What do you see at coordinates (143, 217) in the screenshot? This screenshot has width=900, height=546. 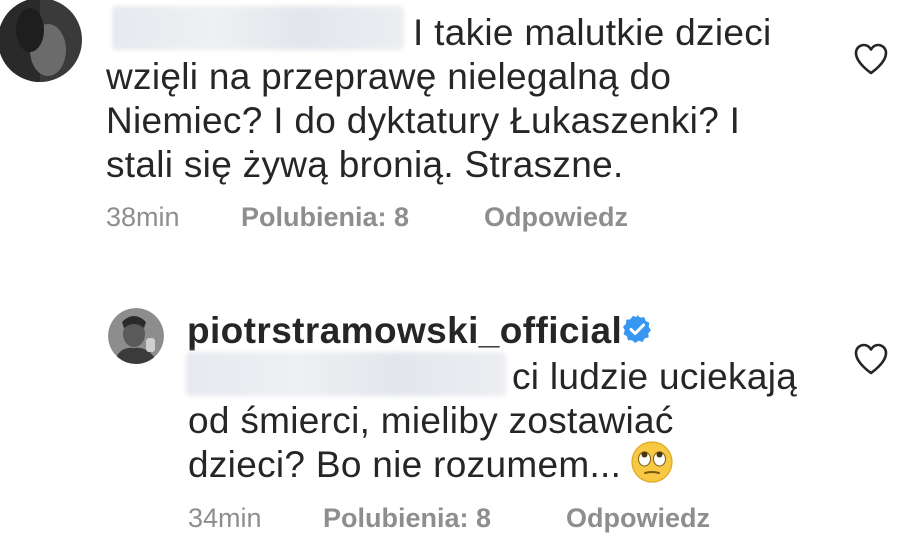 I see `comment-time: 38min` at bounding box center [143, 217].